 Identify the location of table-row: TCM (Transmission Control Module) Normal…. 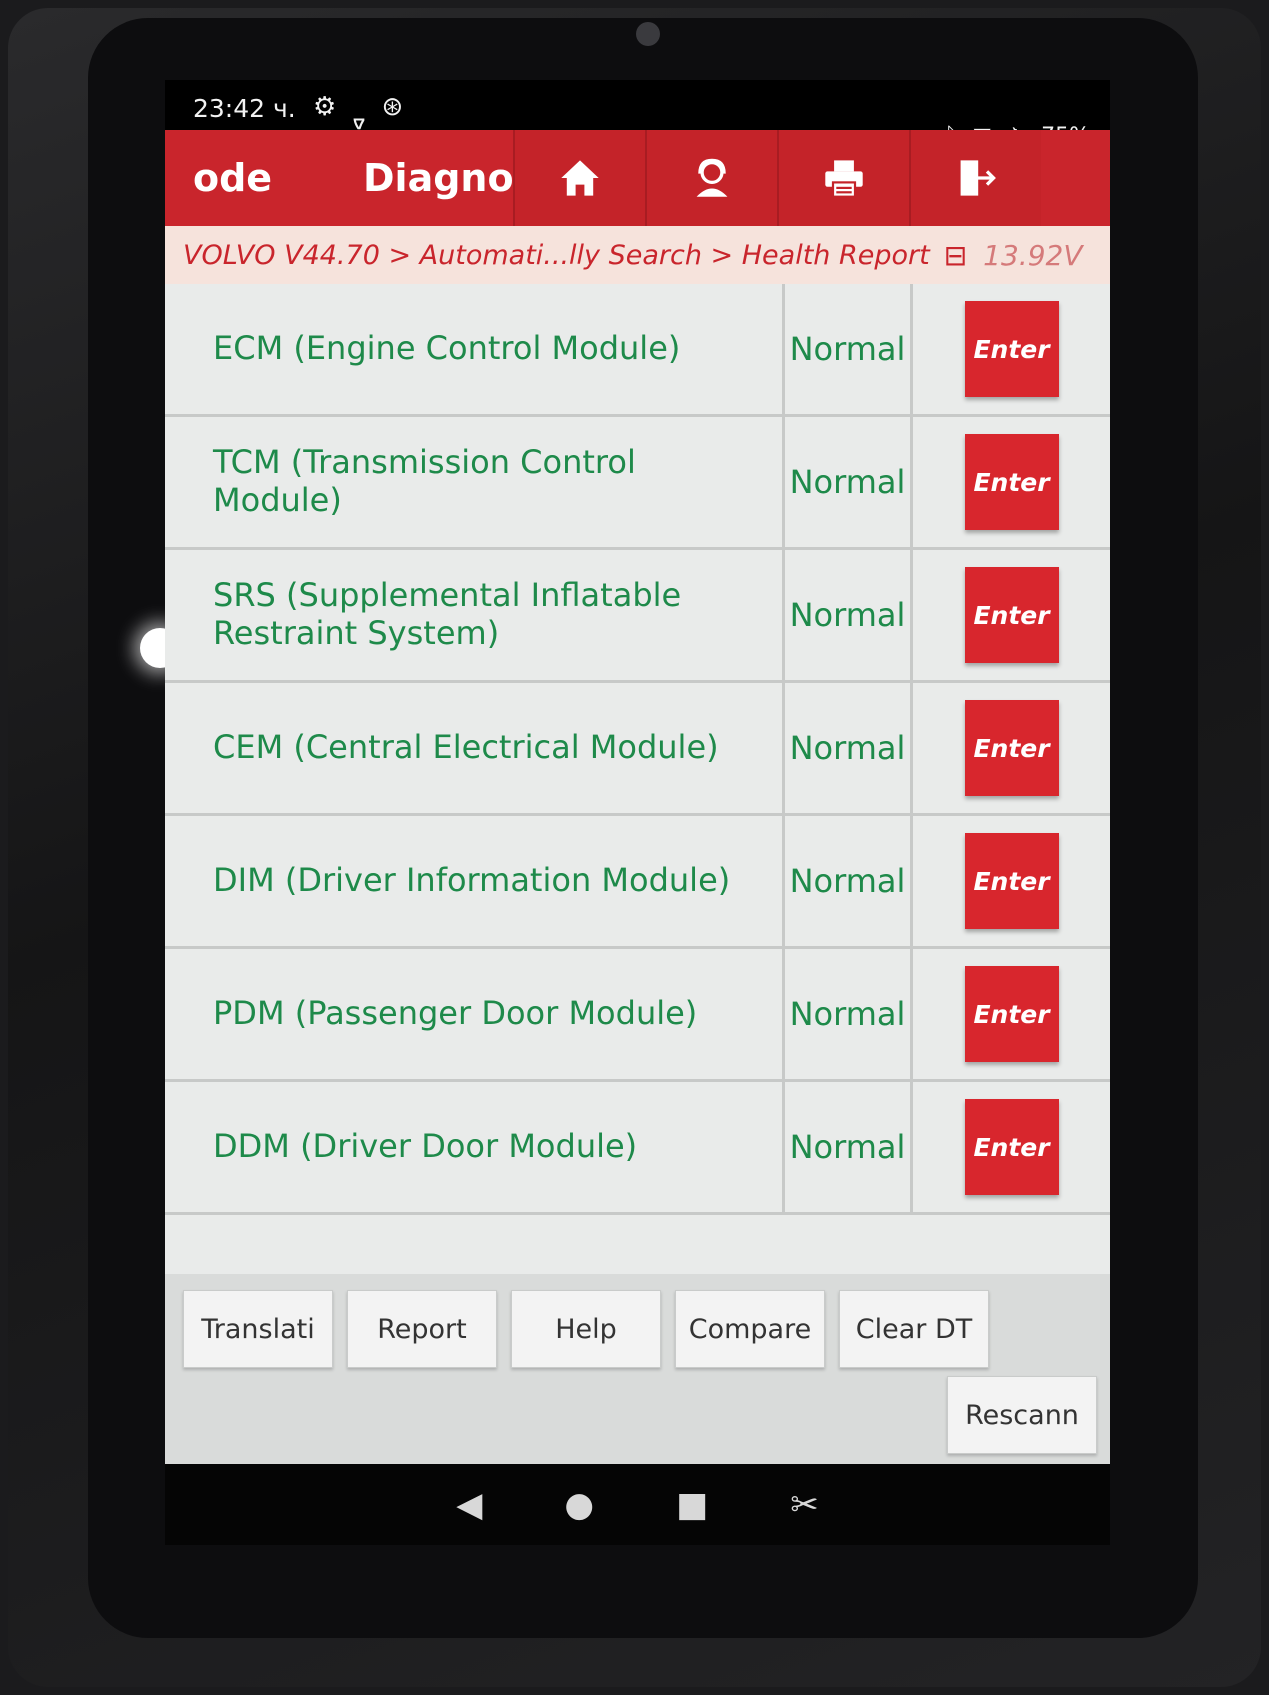
(637, 483).